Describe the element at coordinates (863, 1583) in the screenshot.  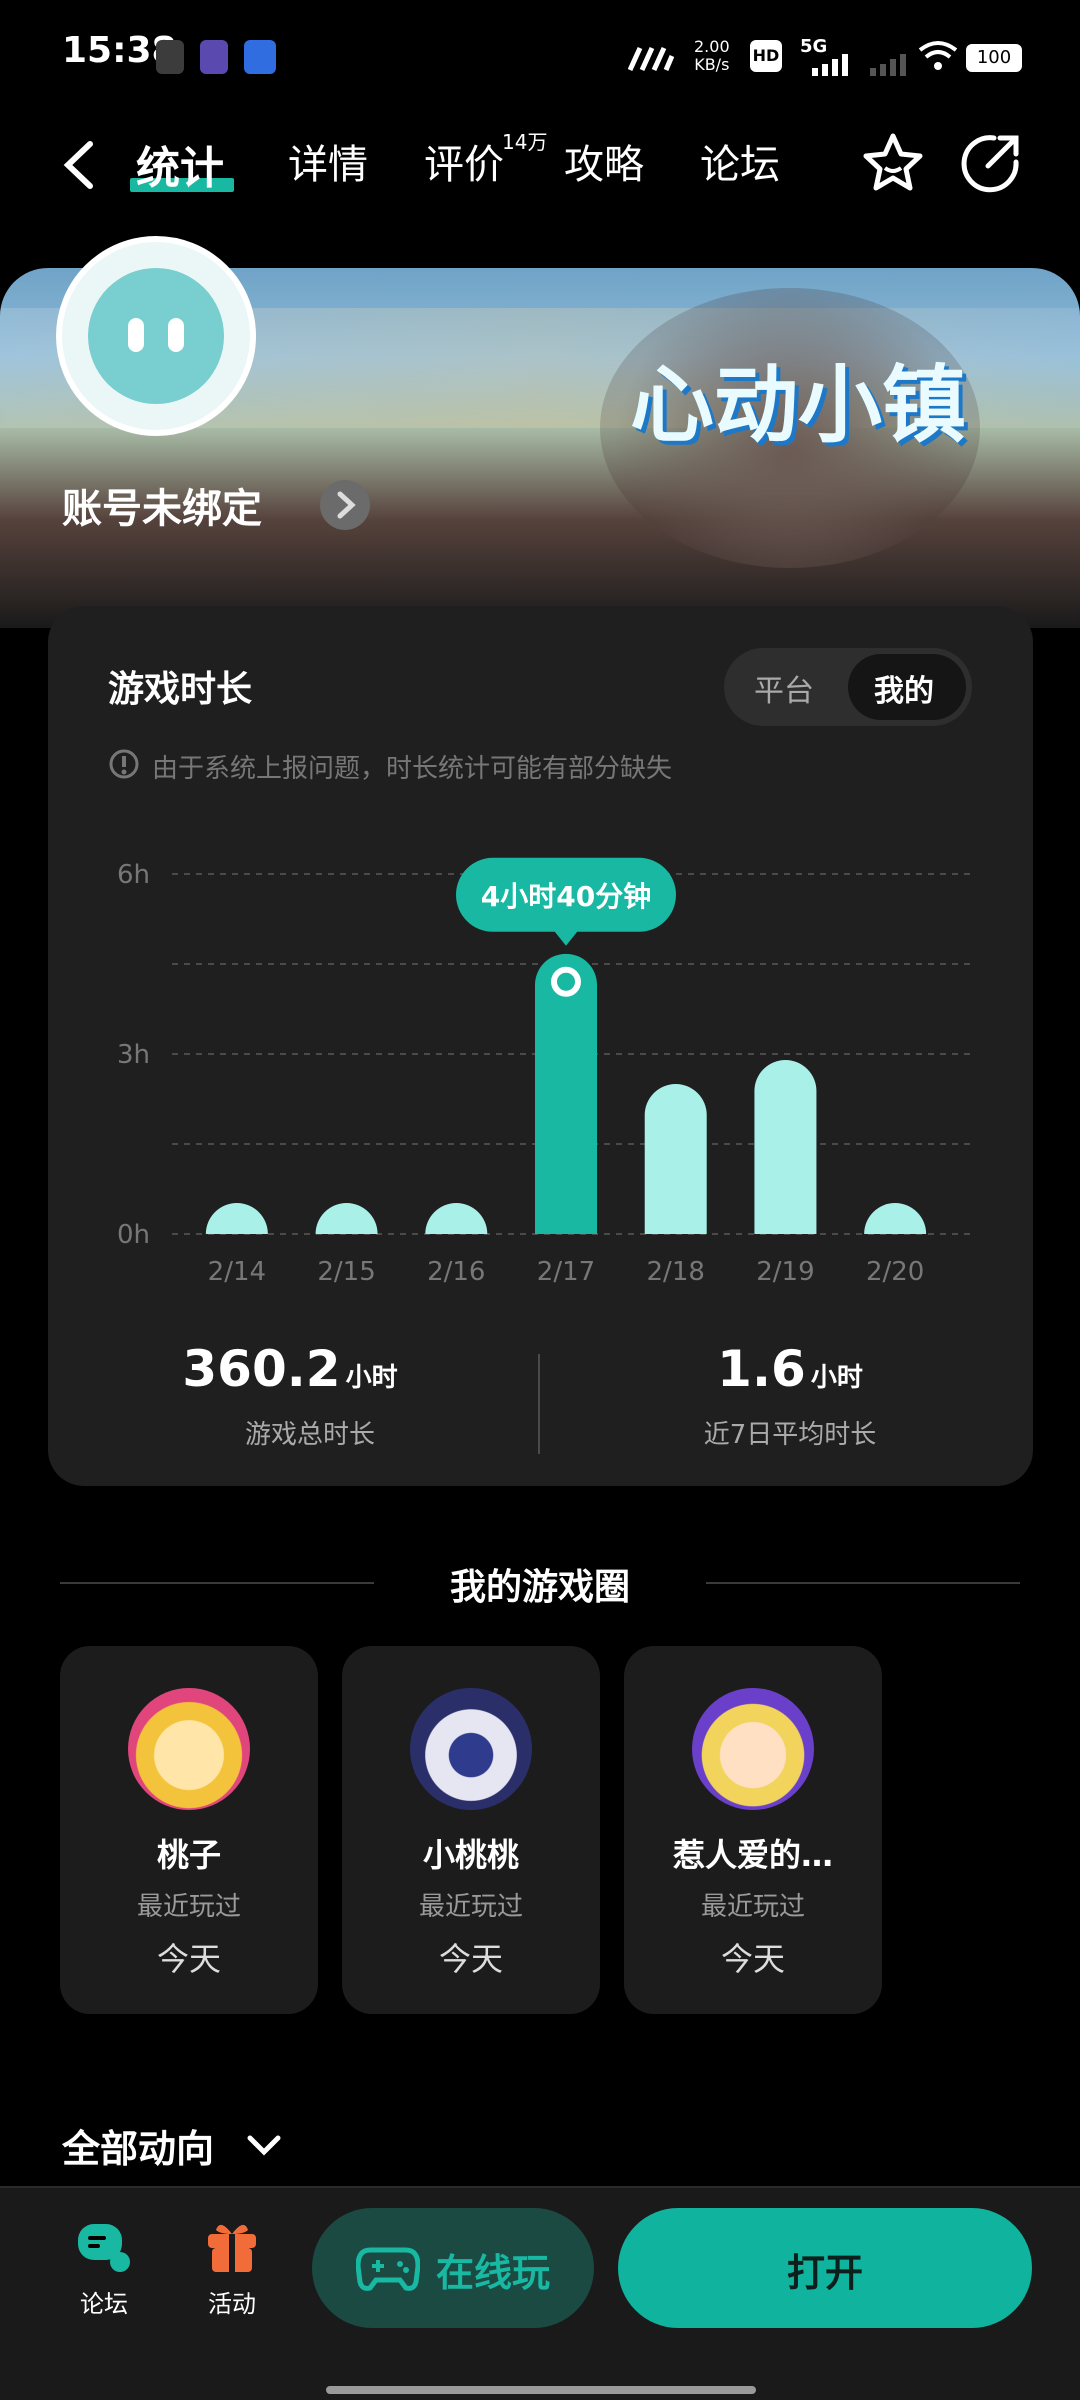
I see `divider-right` at that location.